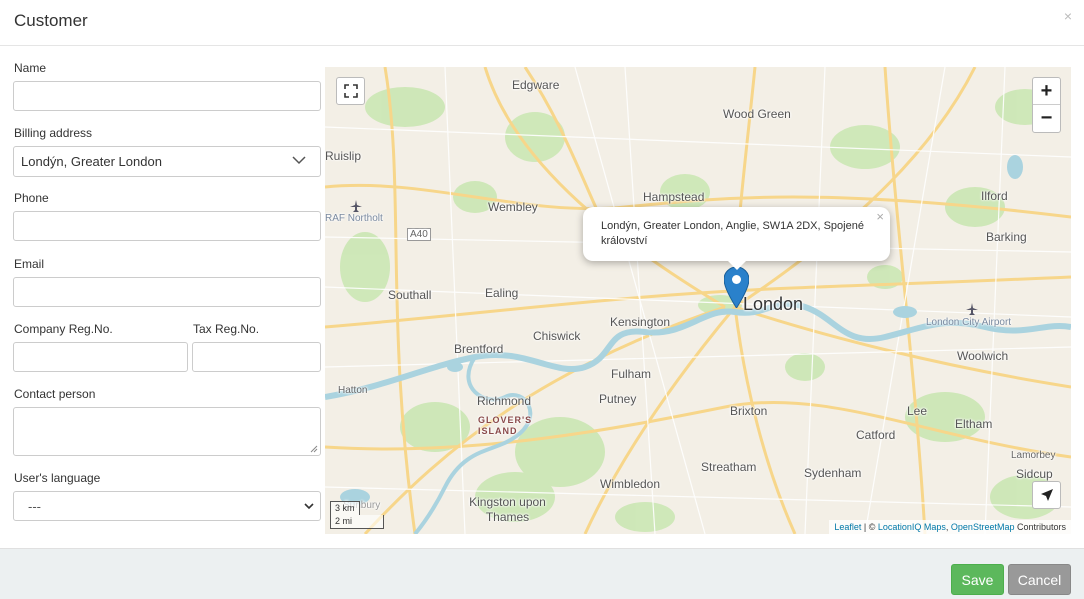 The height and width of the screenshot is (599, 1084). I want to click on map-label-barking: Barking, so click(1006, 237).